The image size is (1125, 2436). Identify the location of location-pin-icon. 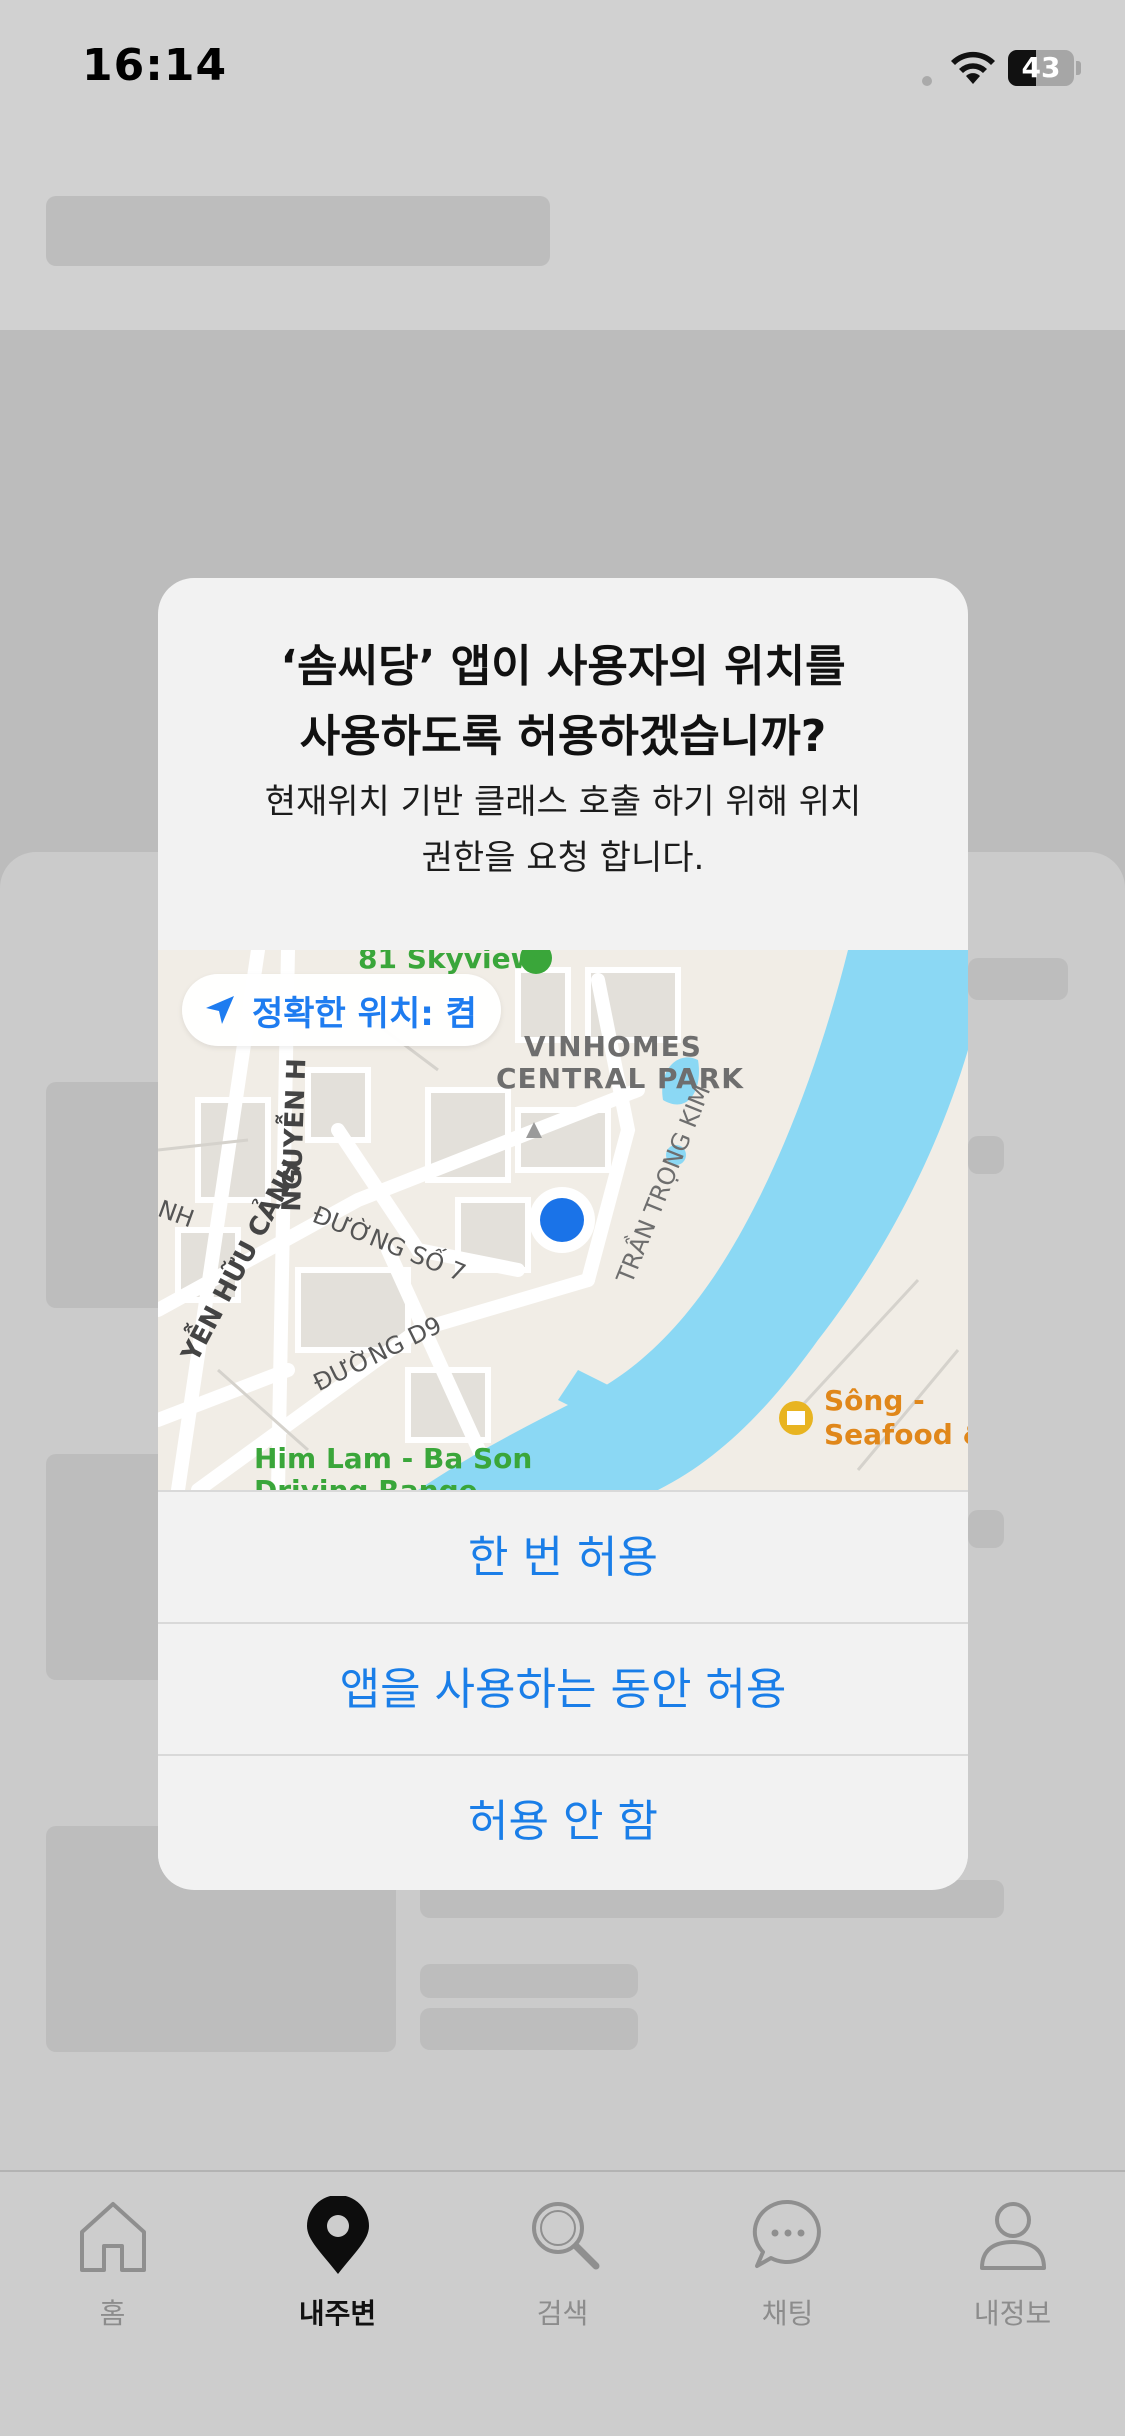
(338, 2235).